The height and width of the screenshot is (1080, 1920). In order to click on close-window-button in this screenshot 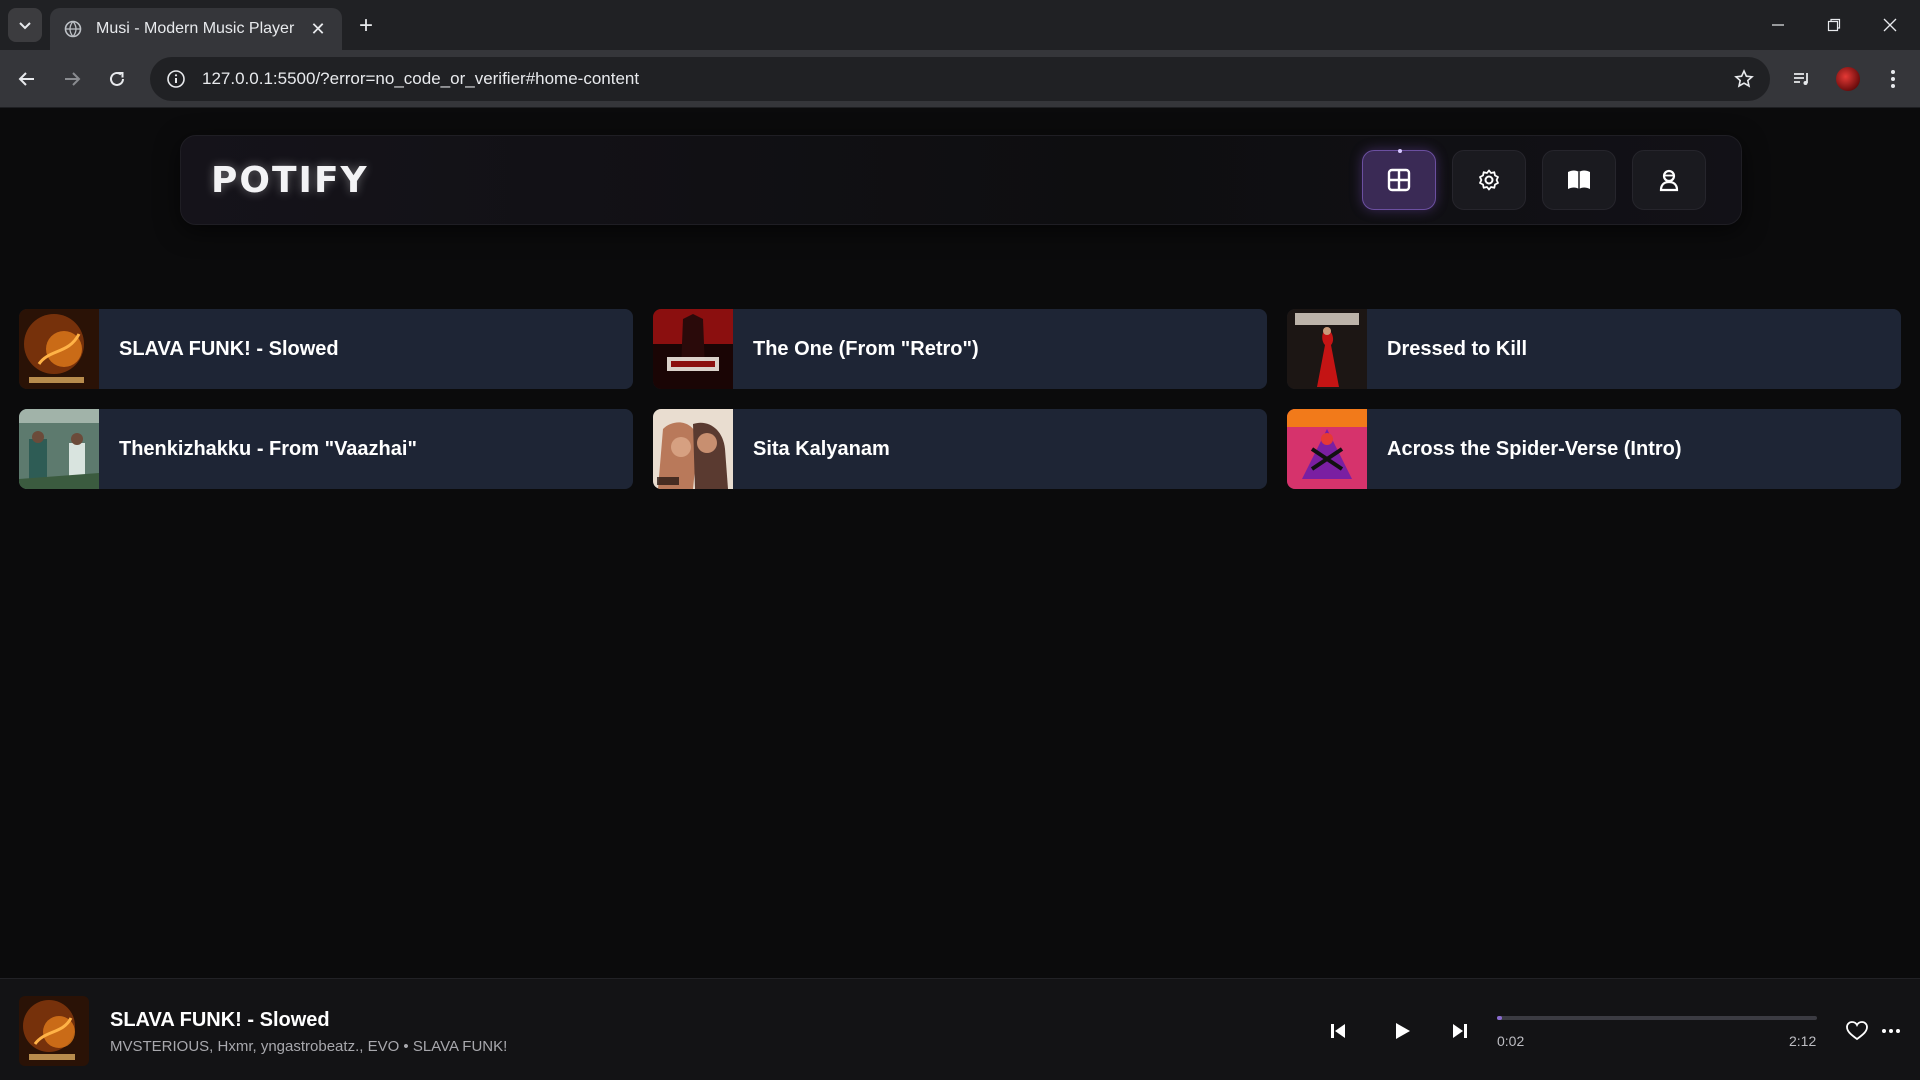, I will do `click(1890, 25)`.